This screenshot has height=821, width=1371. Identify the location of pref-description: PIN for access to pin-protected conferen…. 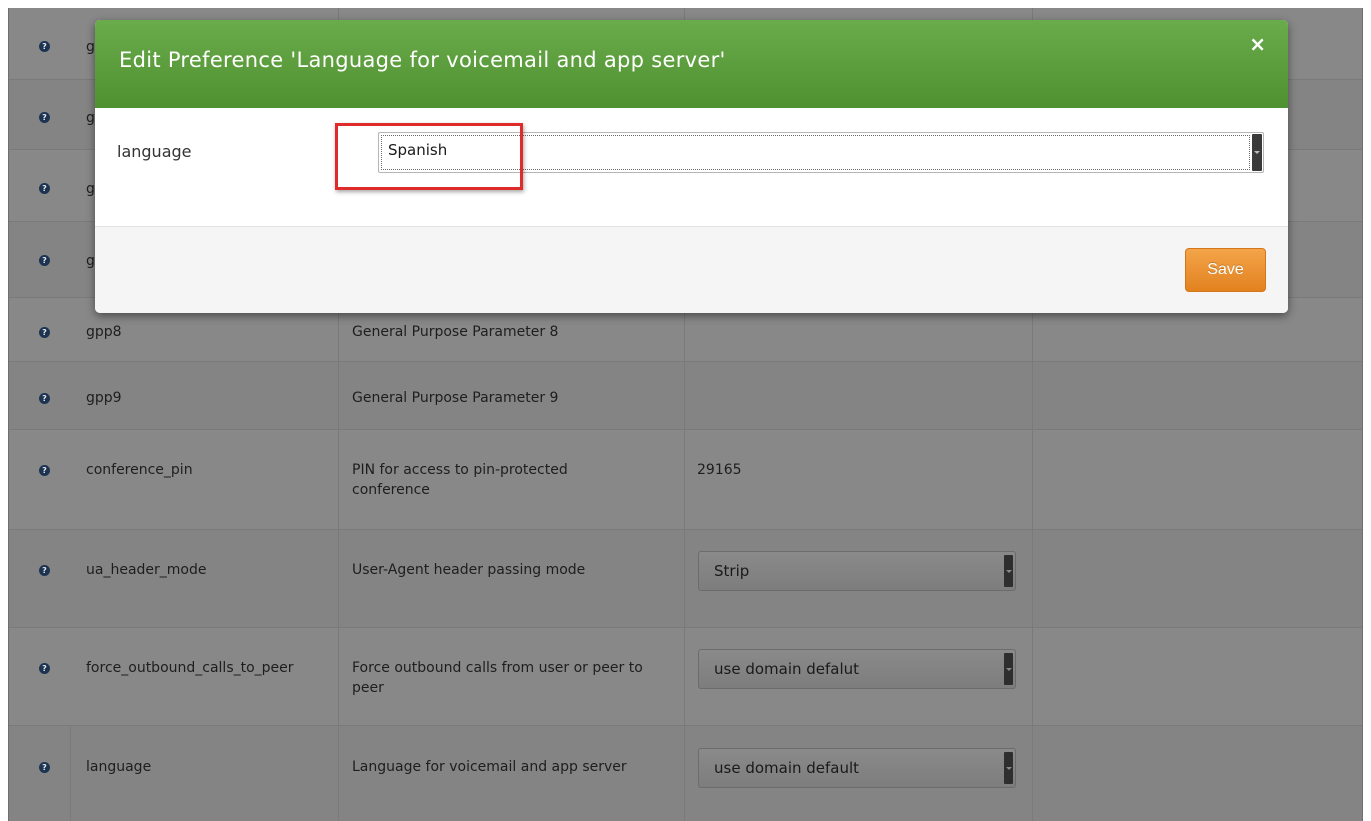
(460, 480).